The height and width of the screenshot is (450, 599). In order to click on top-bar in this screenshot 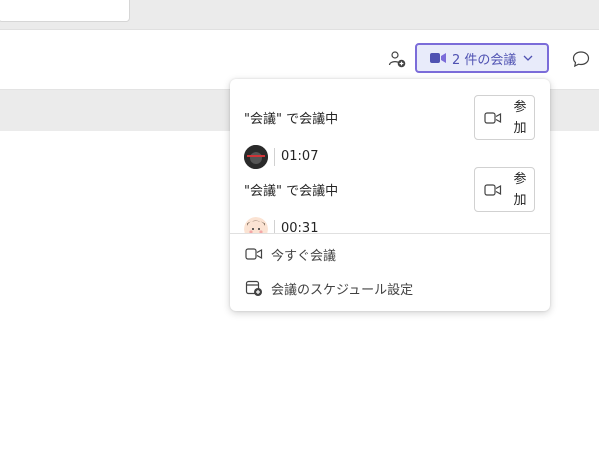, I will do `click(299, 15)`.